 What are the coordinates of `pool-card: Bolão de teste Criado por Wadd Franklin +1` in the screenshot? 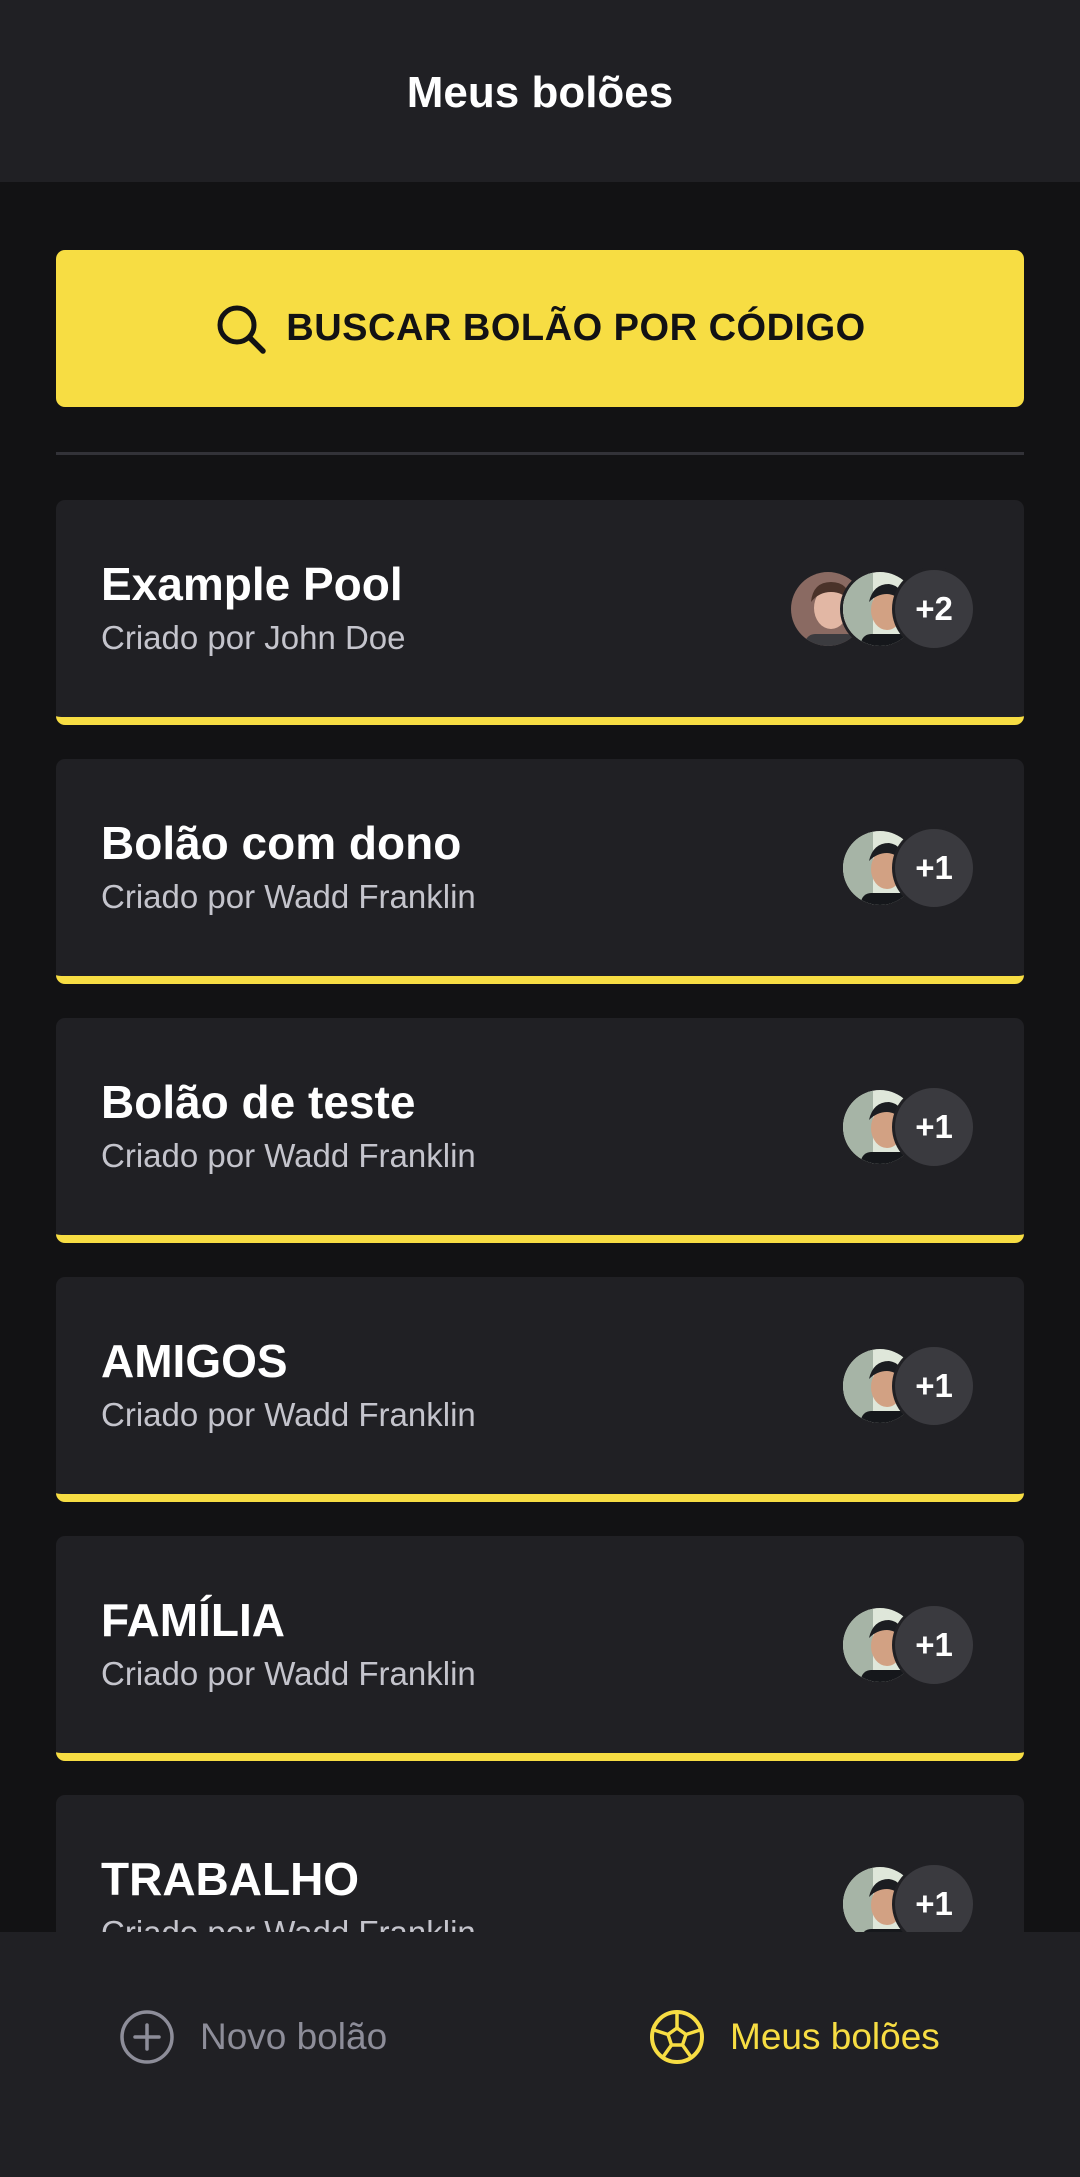 It's located at (540, 1130).